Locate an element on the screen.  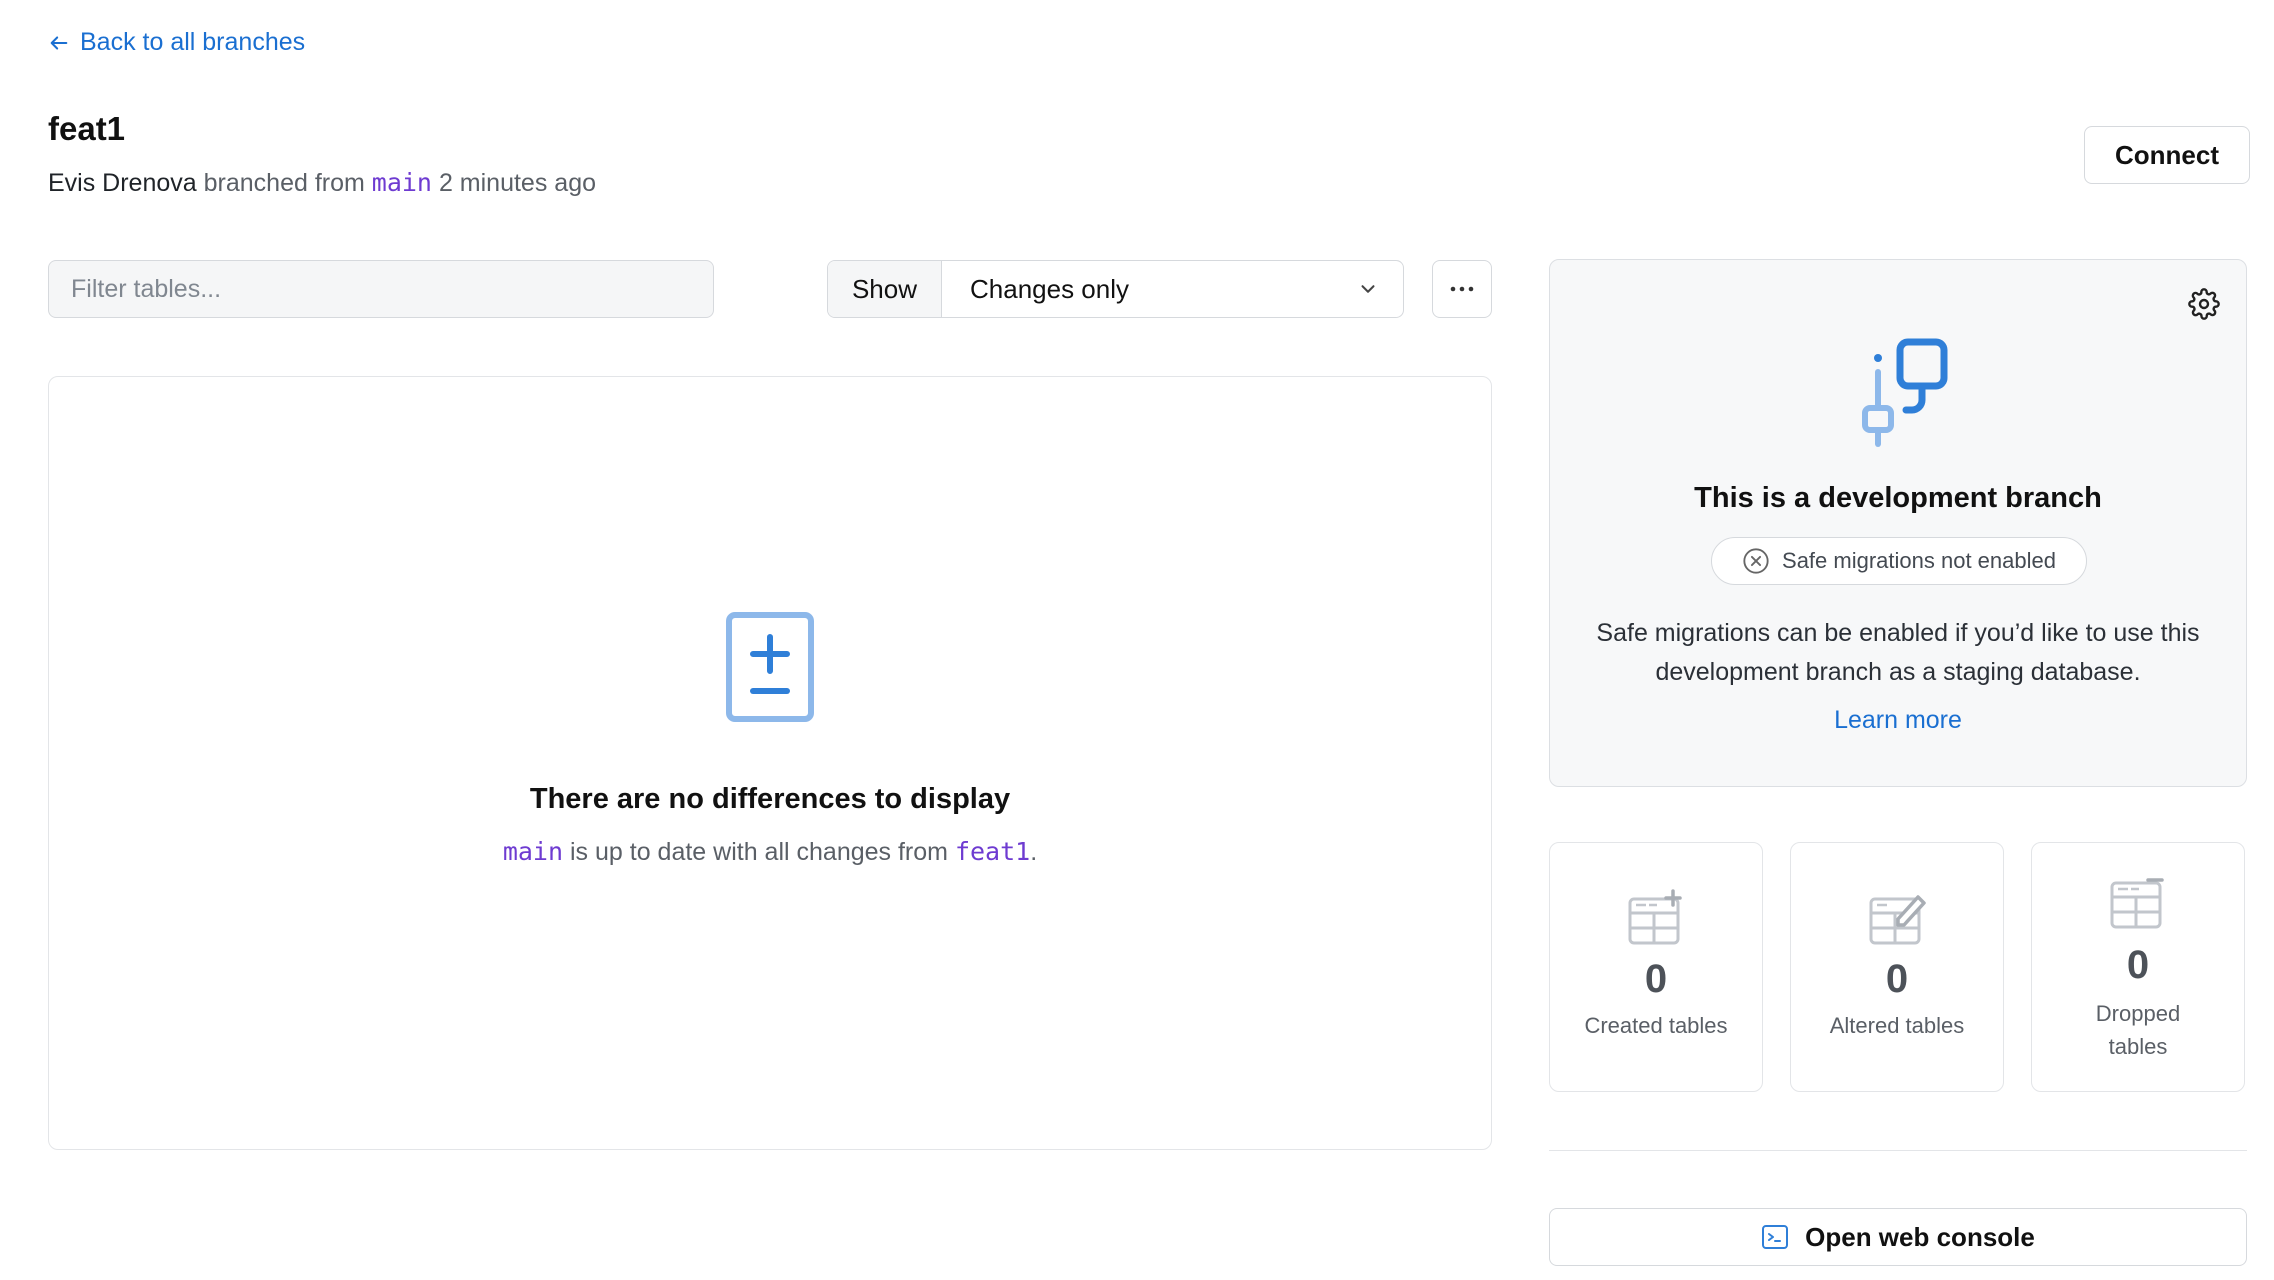
altered-tables-count: 0 is located at coordinates (1897, 979).